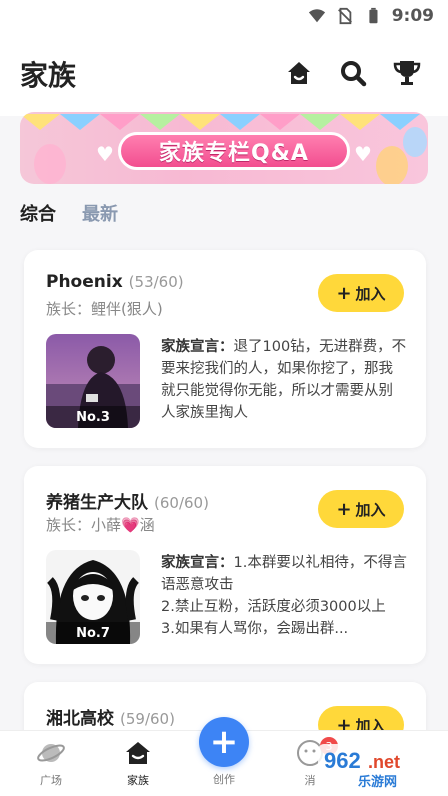 Image resolution: width=448 pixels, height=796 pixels. I want to click on nav-label: 广场, so click(51, 780).